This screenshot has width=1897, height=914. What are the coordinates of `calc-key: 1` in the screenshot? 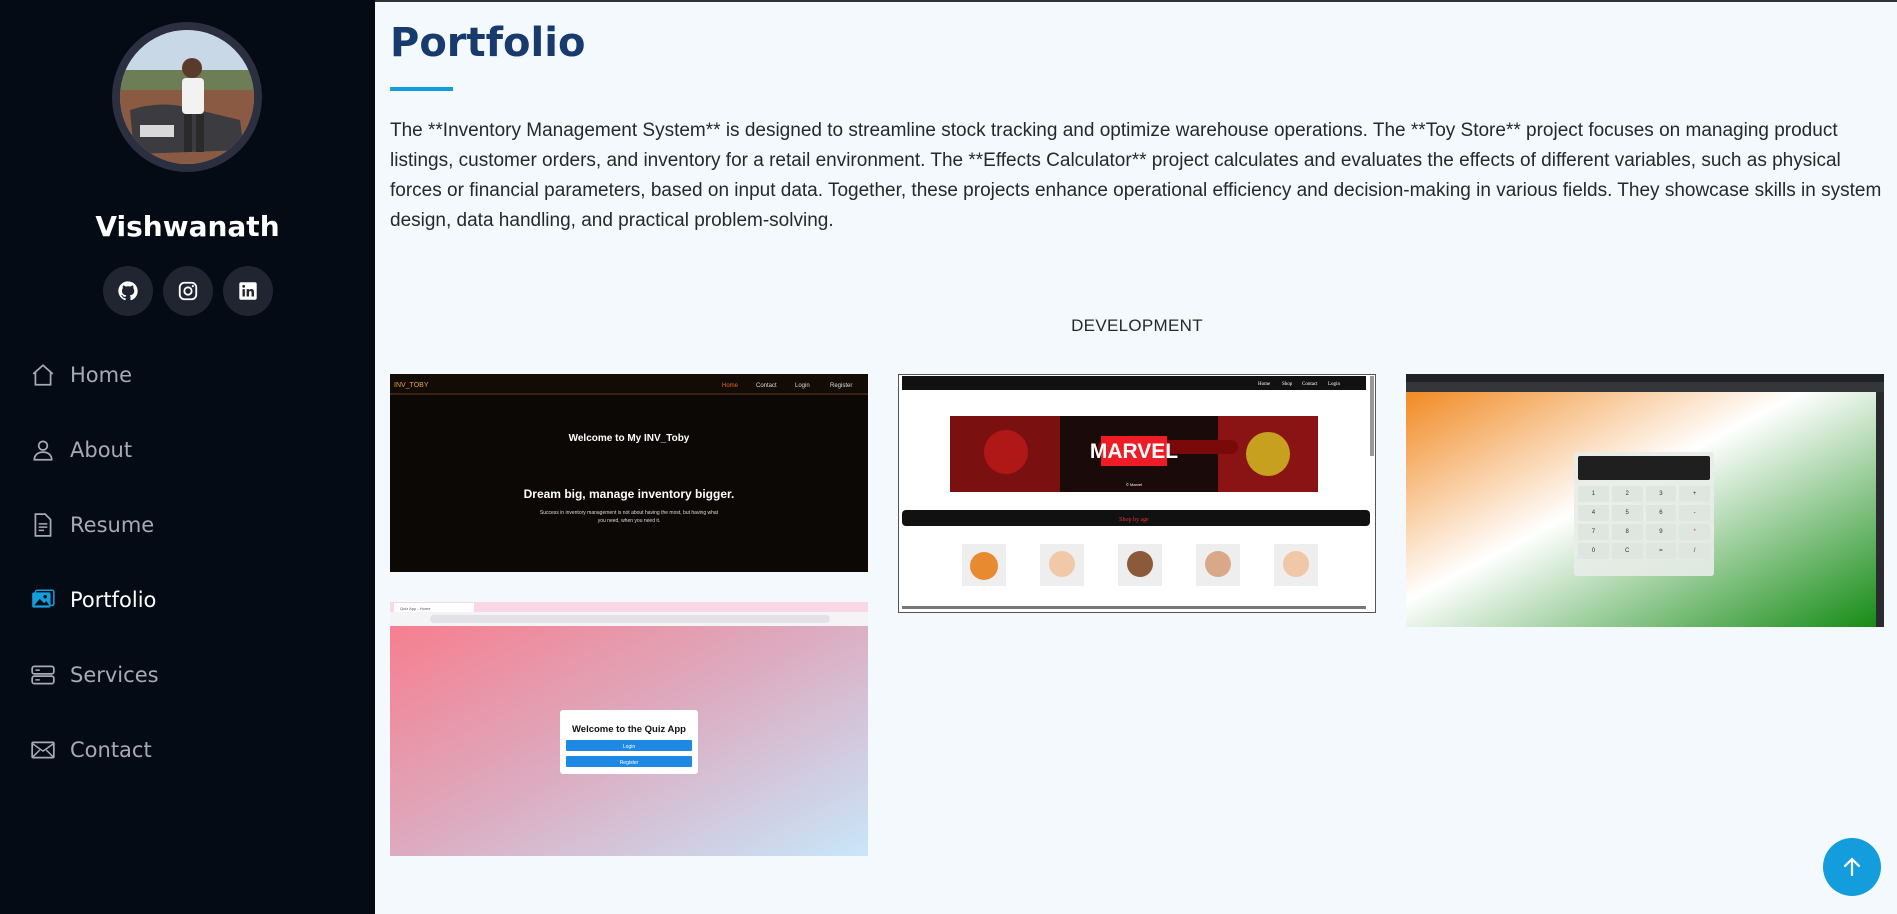 It's located at (1593, 494).